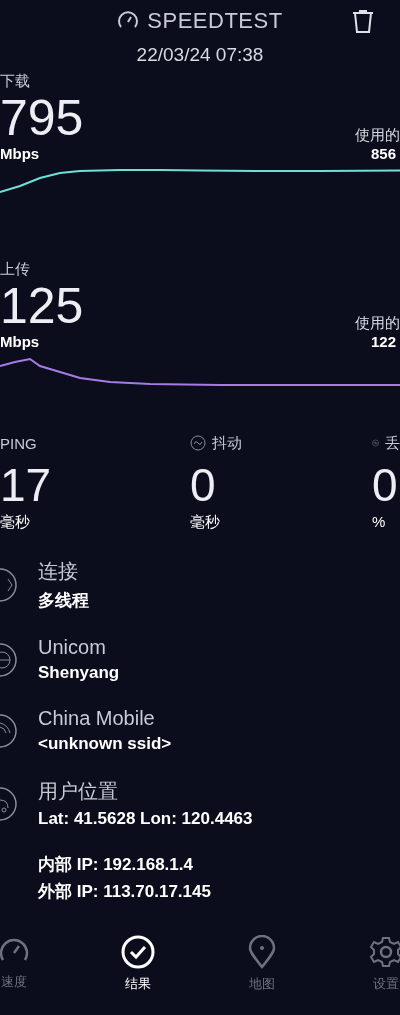  Describe the element at coordinates (125, 892) in the screenshot. I see `ip-address: 外部 IP: 113.70.17.145` at that location.